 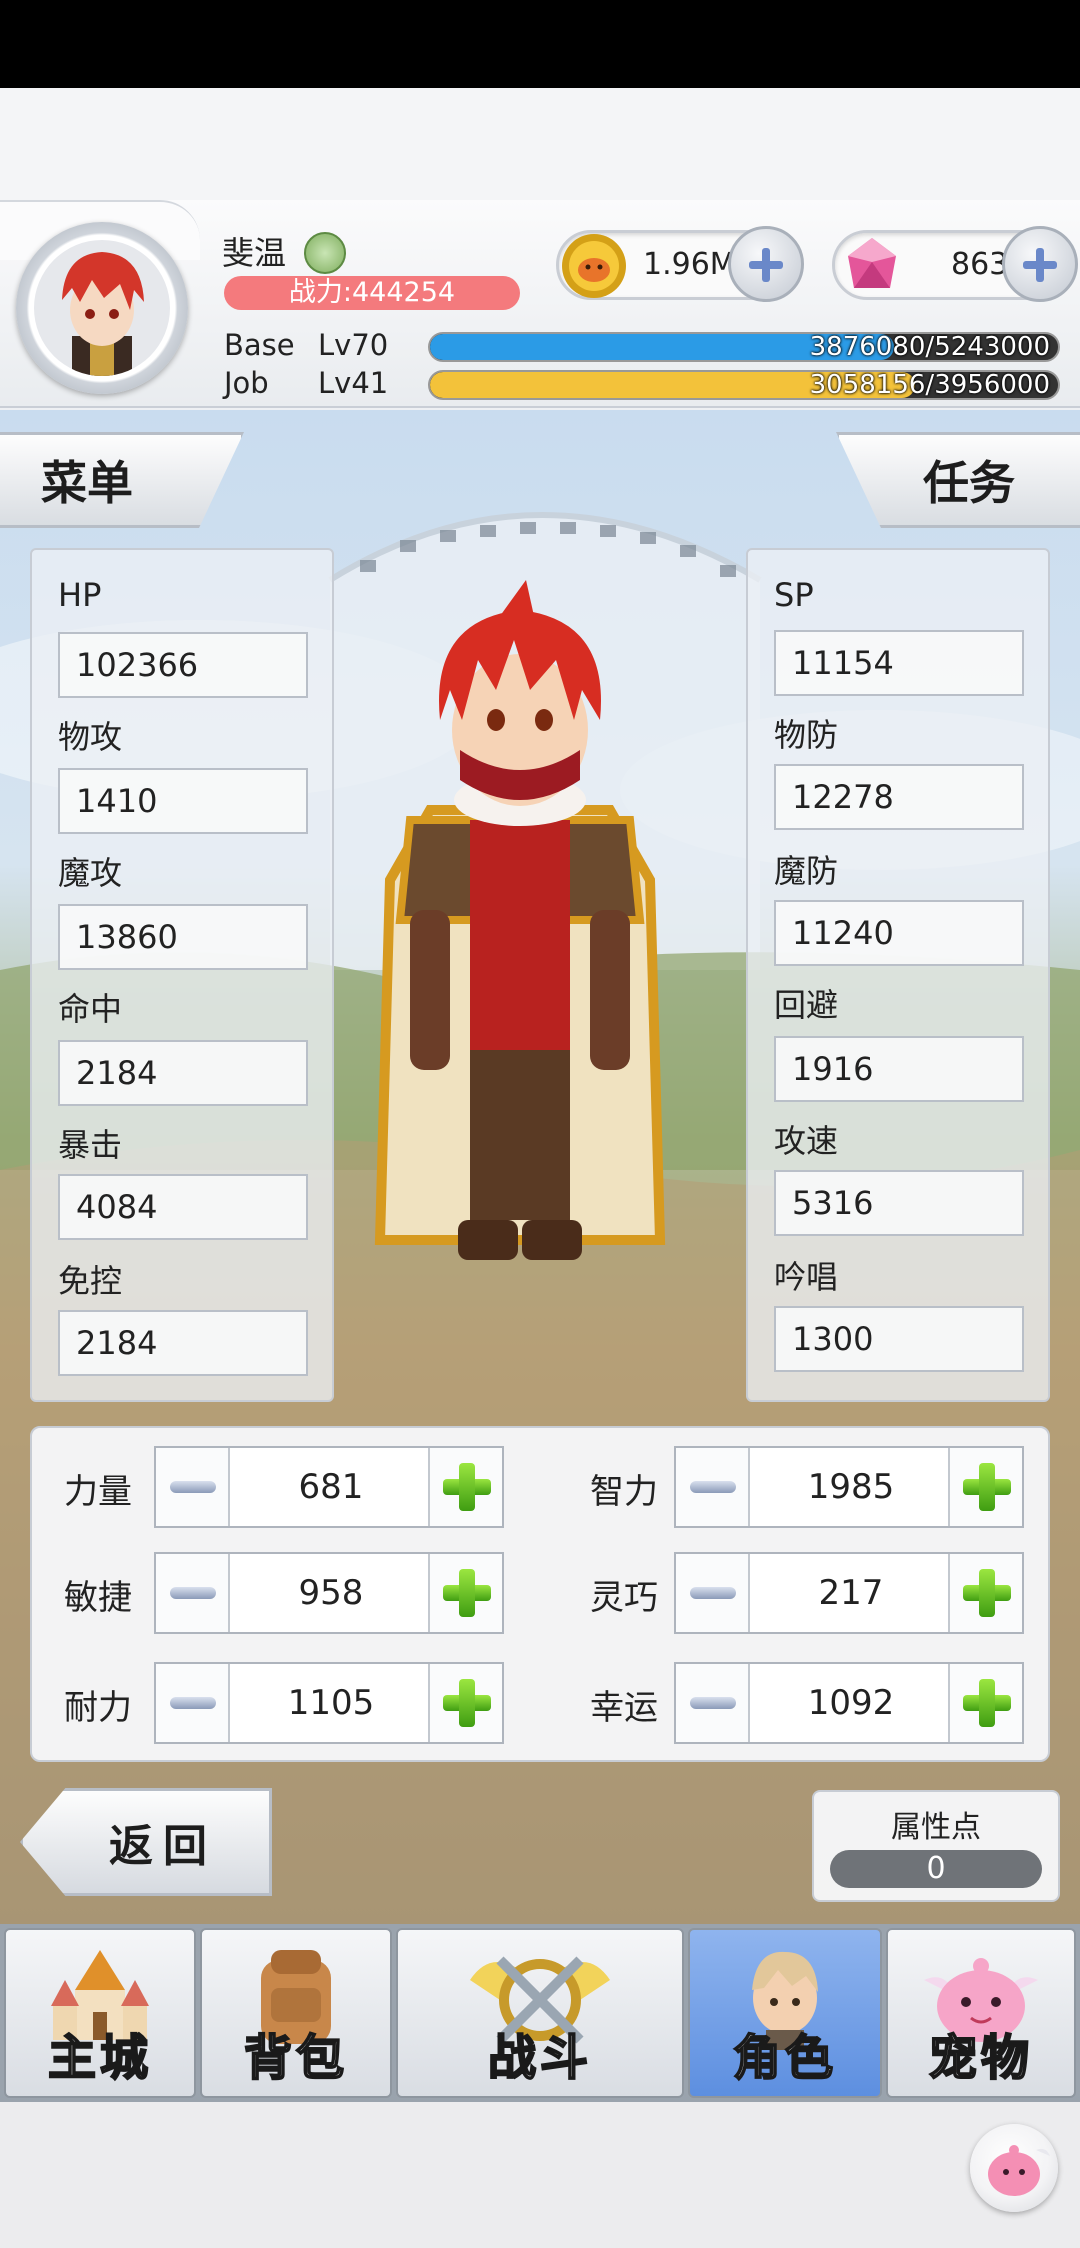 I want to click on nav-label: 角色, so click(x=784, y=2058).